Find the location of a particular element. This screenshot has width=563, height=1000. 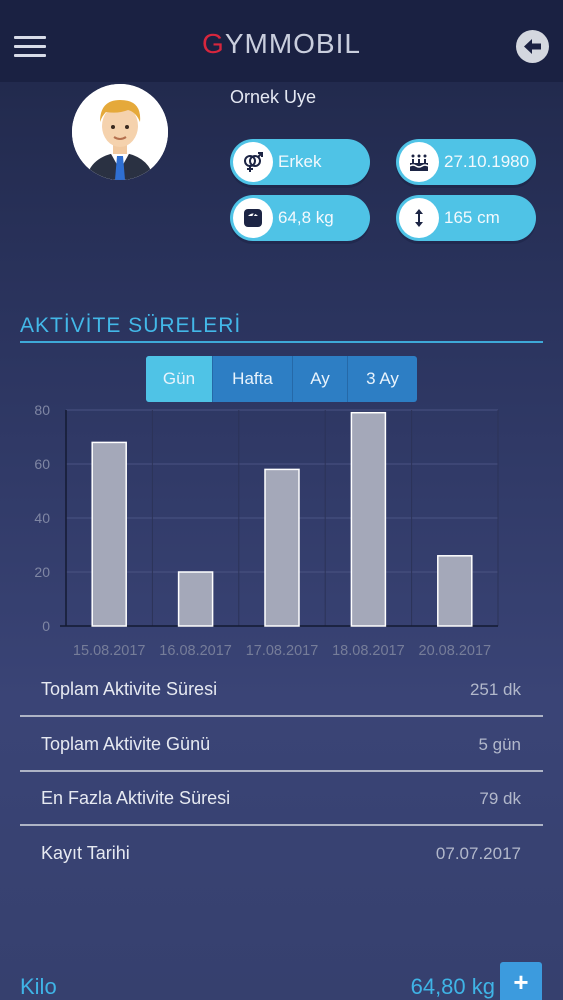

tab-gun: Gün is located at coordinates (179, 379).